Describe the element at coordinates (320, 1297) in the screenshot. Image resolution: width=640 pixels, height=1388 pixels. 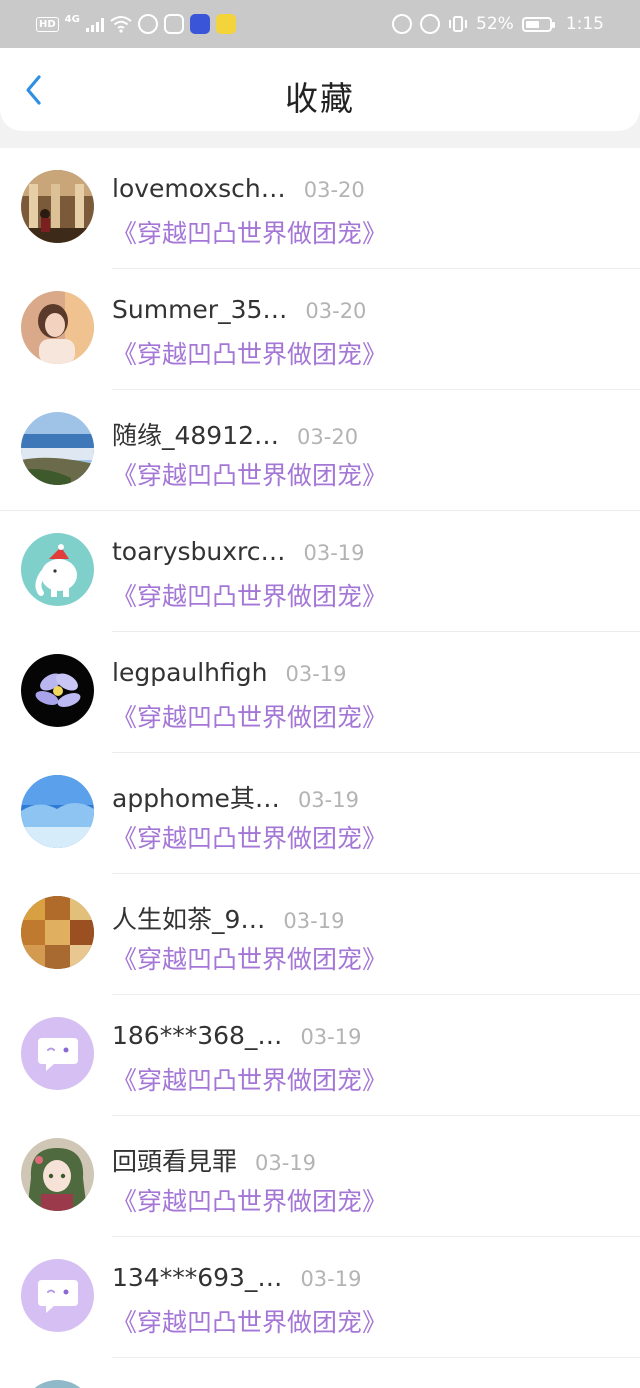
I see `list-item: 134***693_… 03-19 《穿越凹凸世界做团宠》` at that location.